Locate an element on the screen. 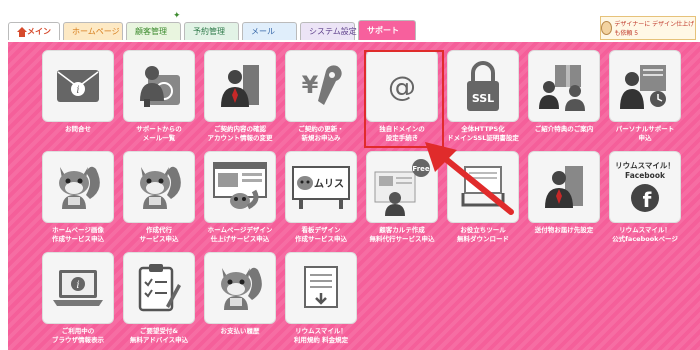 Image resolution: width=700 pixels, height=350 pixels. tile-delivery: 送付物お届け先設定 is located at coordinates (564, 199).